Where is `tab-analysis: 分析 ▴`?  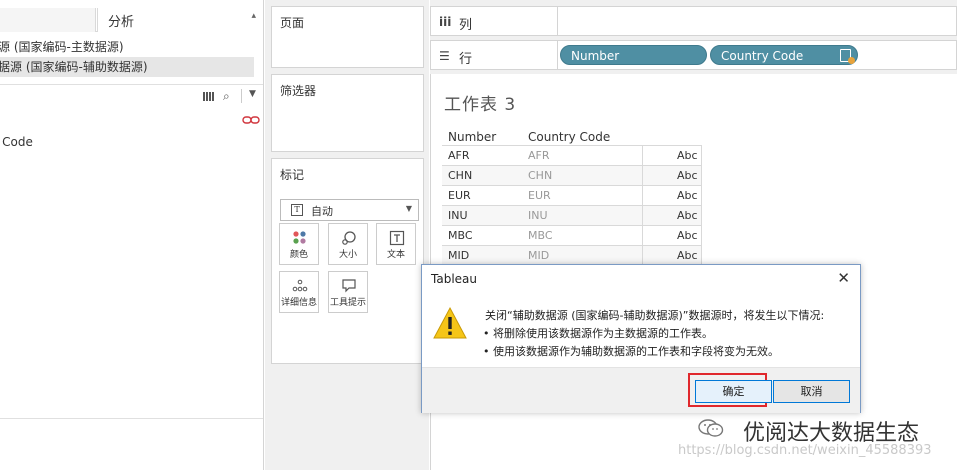
tab-analysis: 分析 ▴ is located at coordinates (180, 20).